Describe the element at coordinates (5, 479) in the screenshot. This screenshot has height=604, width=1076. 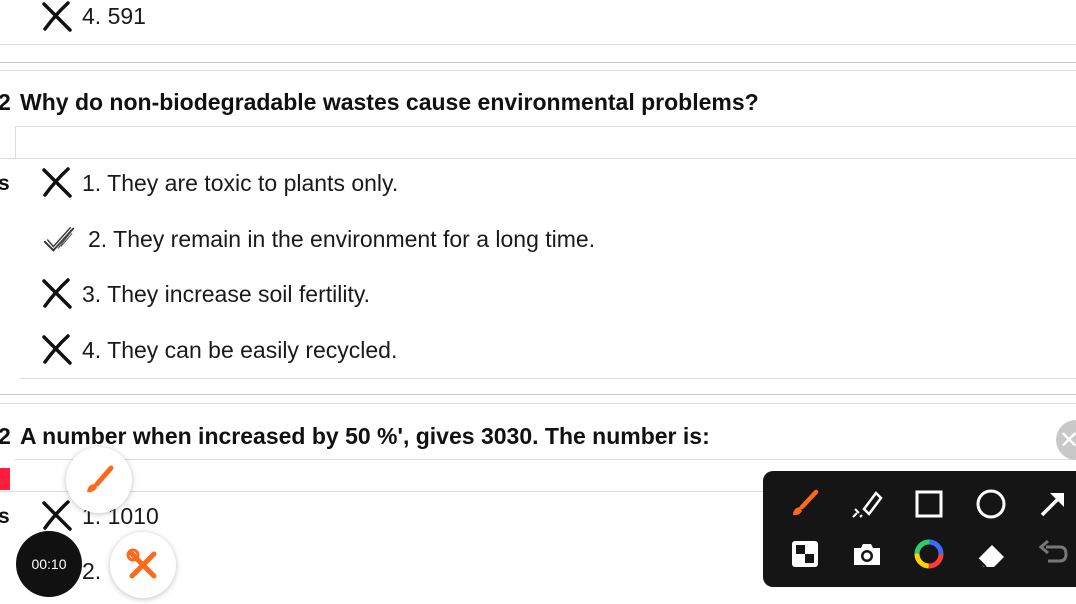
I see `record-indicator` at that location.